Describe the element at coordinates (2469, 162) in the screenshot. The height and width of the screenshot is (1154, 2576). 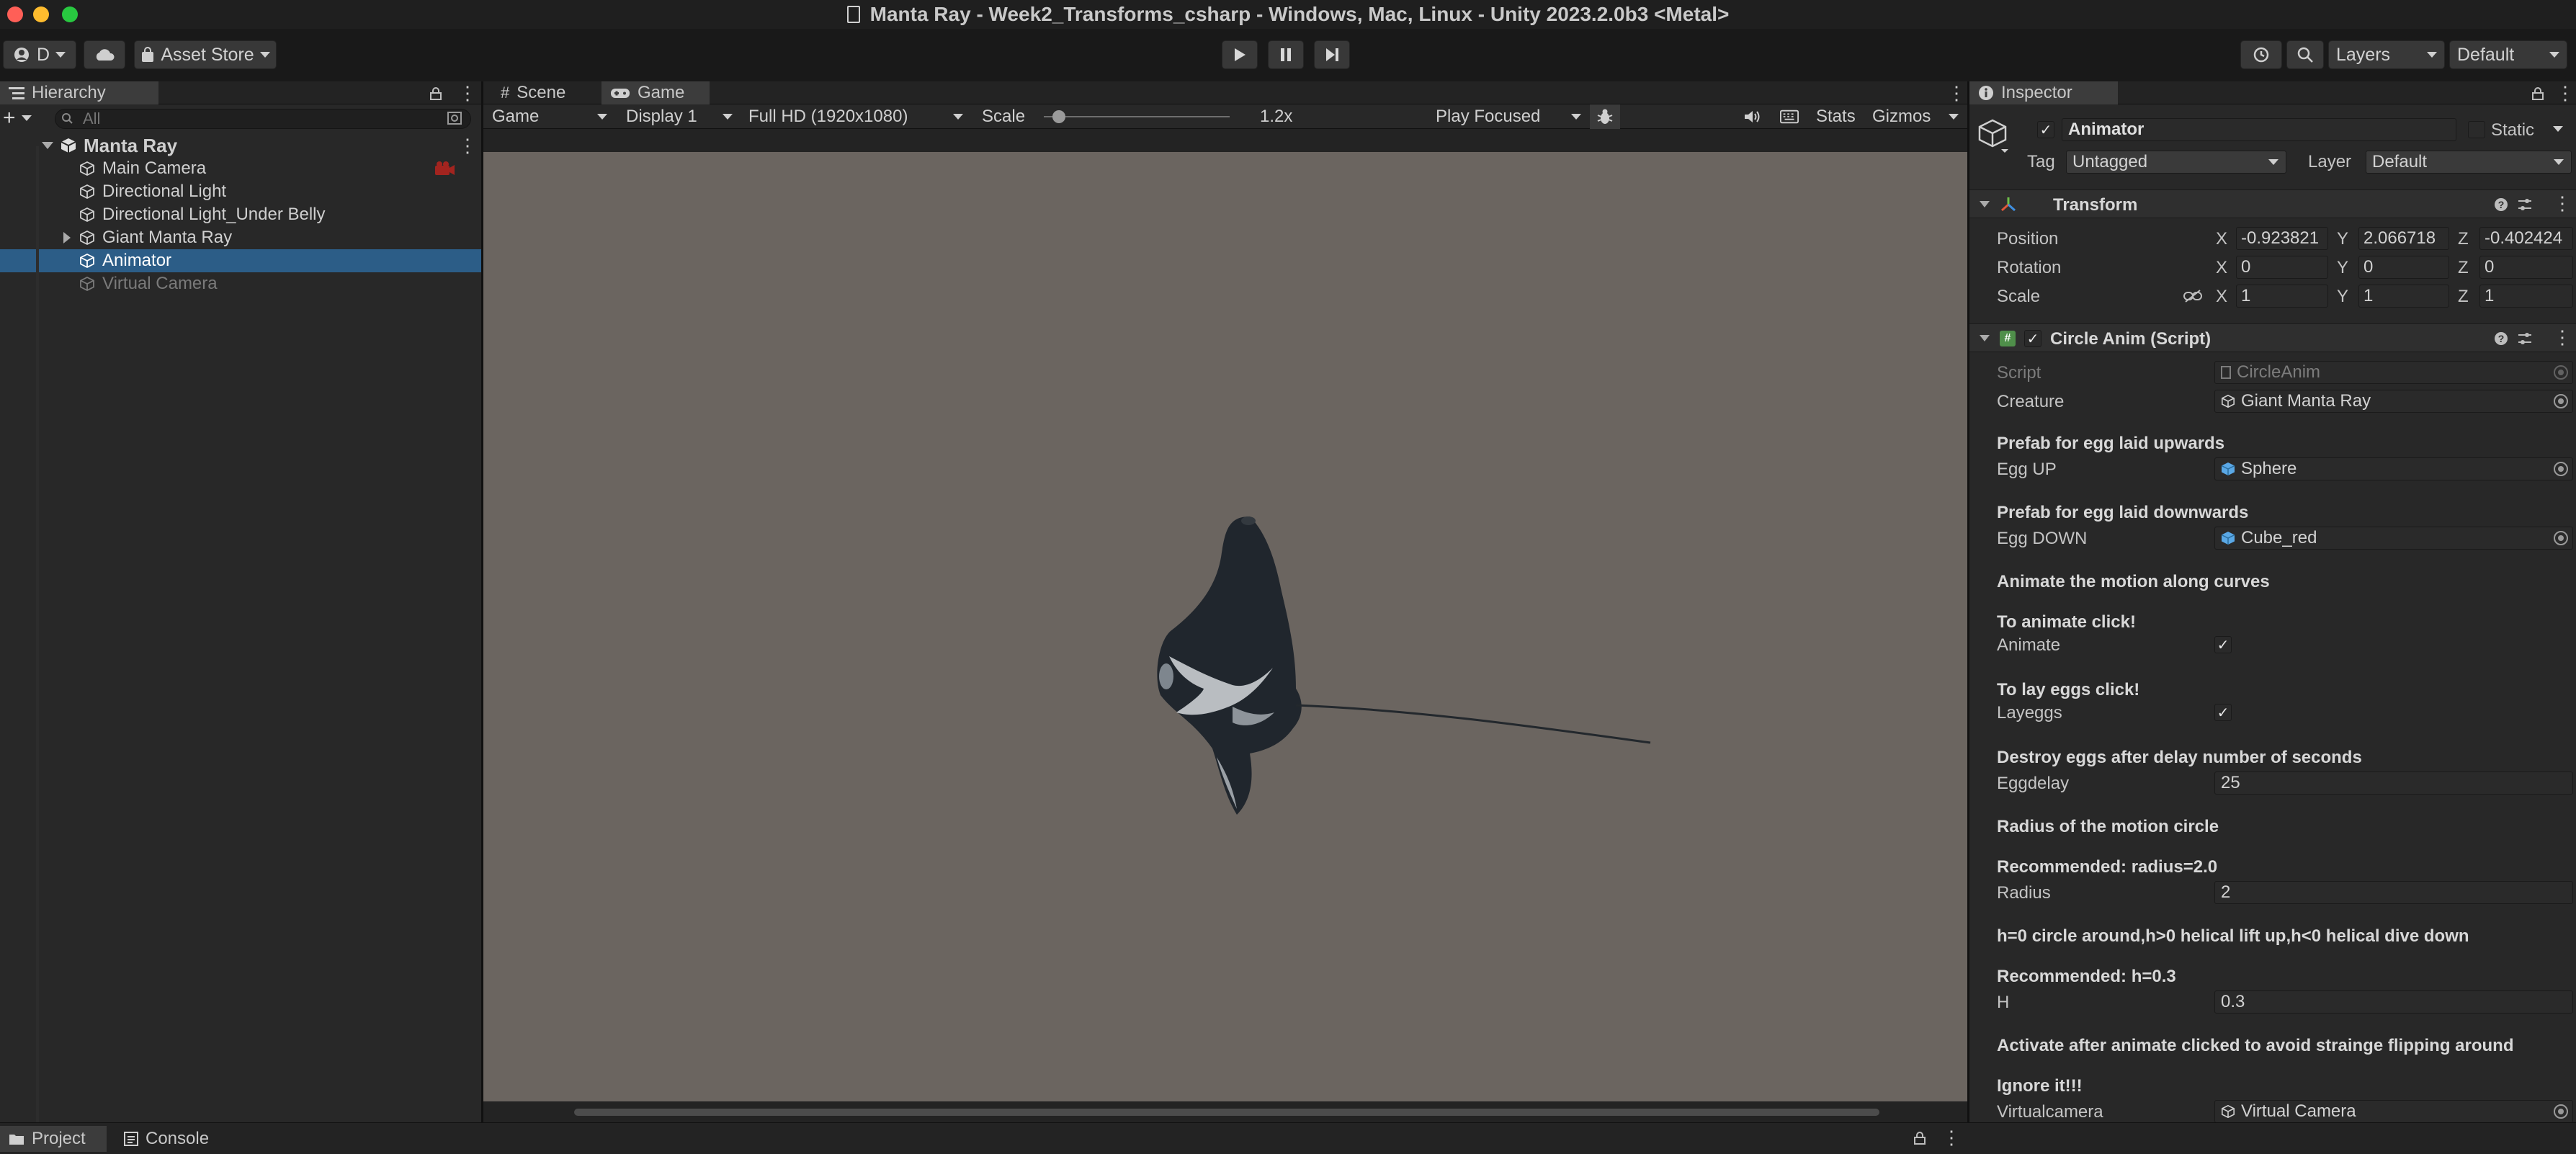
I see `layer-dropdown: Default` at that location.